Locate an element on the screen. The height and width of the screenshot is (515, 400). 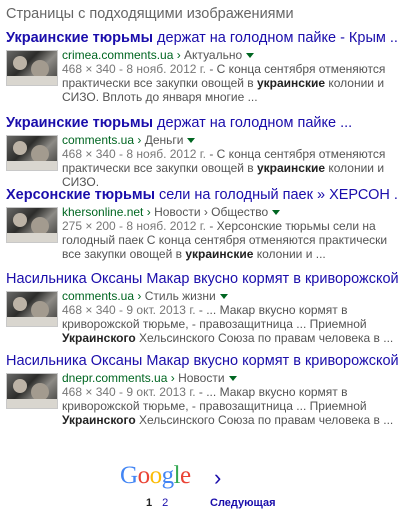
result-meta: 275 × 200 - 8 нояб. 2012 г. is located at coordinates (134, 226).